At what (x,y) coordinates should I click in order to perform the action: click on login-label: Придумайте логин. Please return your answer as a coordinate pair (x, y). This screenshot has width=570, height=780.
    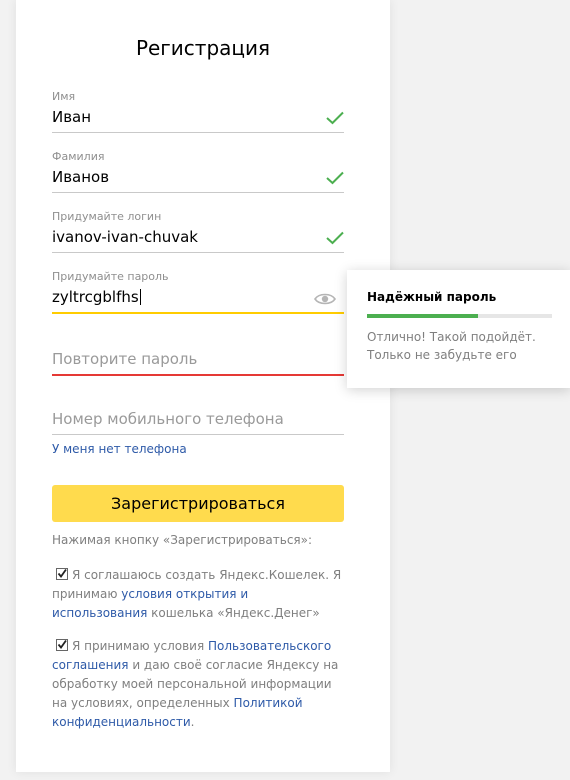
    Looking at the image, I should click on (107, 216).